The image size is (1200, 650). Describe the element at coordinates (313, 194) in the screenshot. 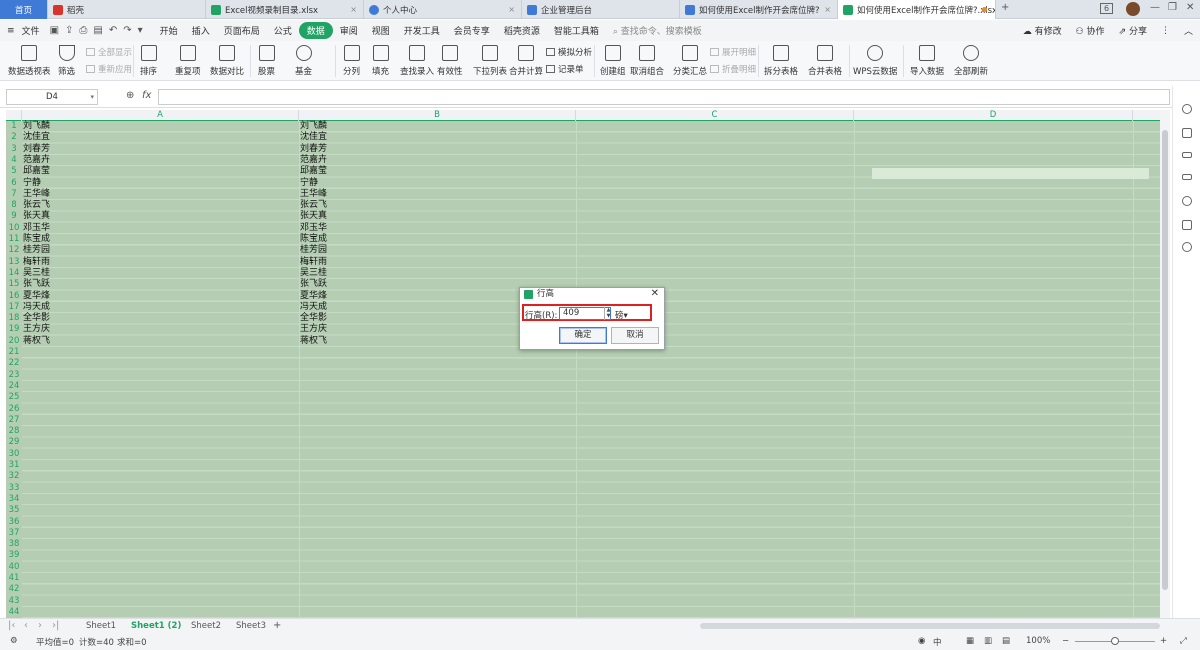

I see `cell-b: 王华峰` at that location.